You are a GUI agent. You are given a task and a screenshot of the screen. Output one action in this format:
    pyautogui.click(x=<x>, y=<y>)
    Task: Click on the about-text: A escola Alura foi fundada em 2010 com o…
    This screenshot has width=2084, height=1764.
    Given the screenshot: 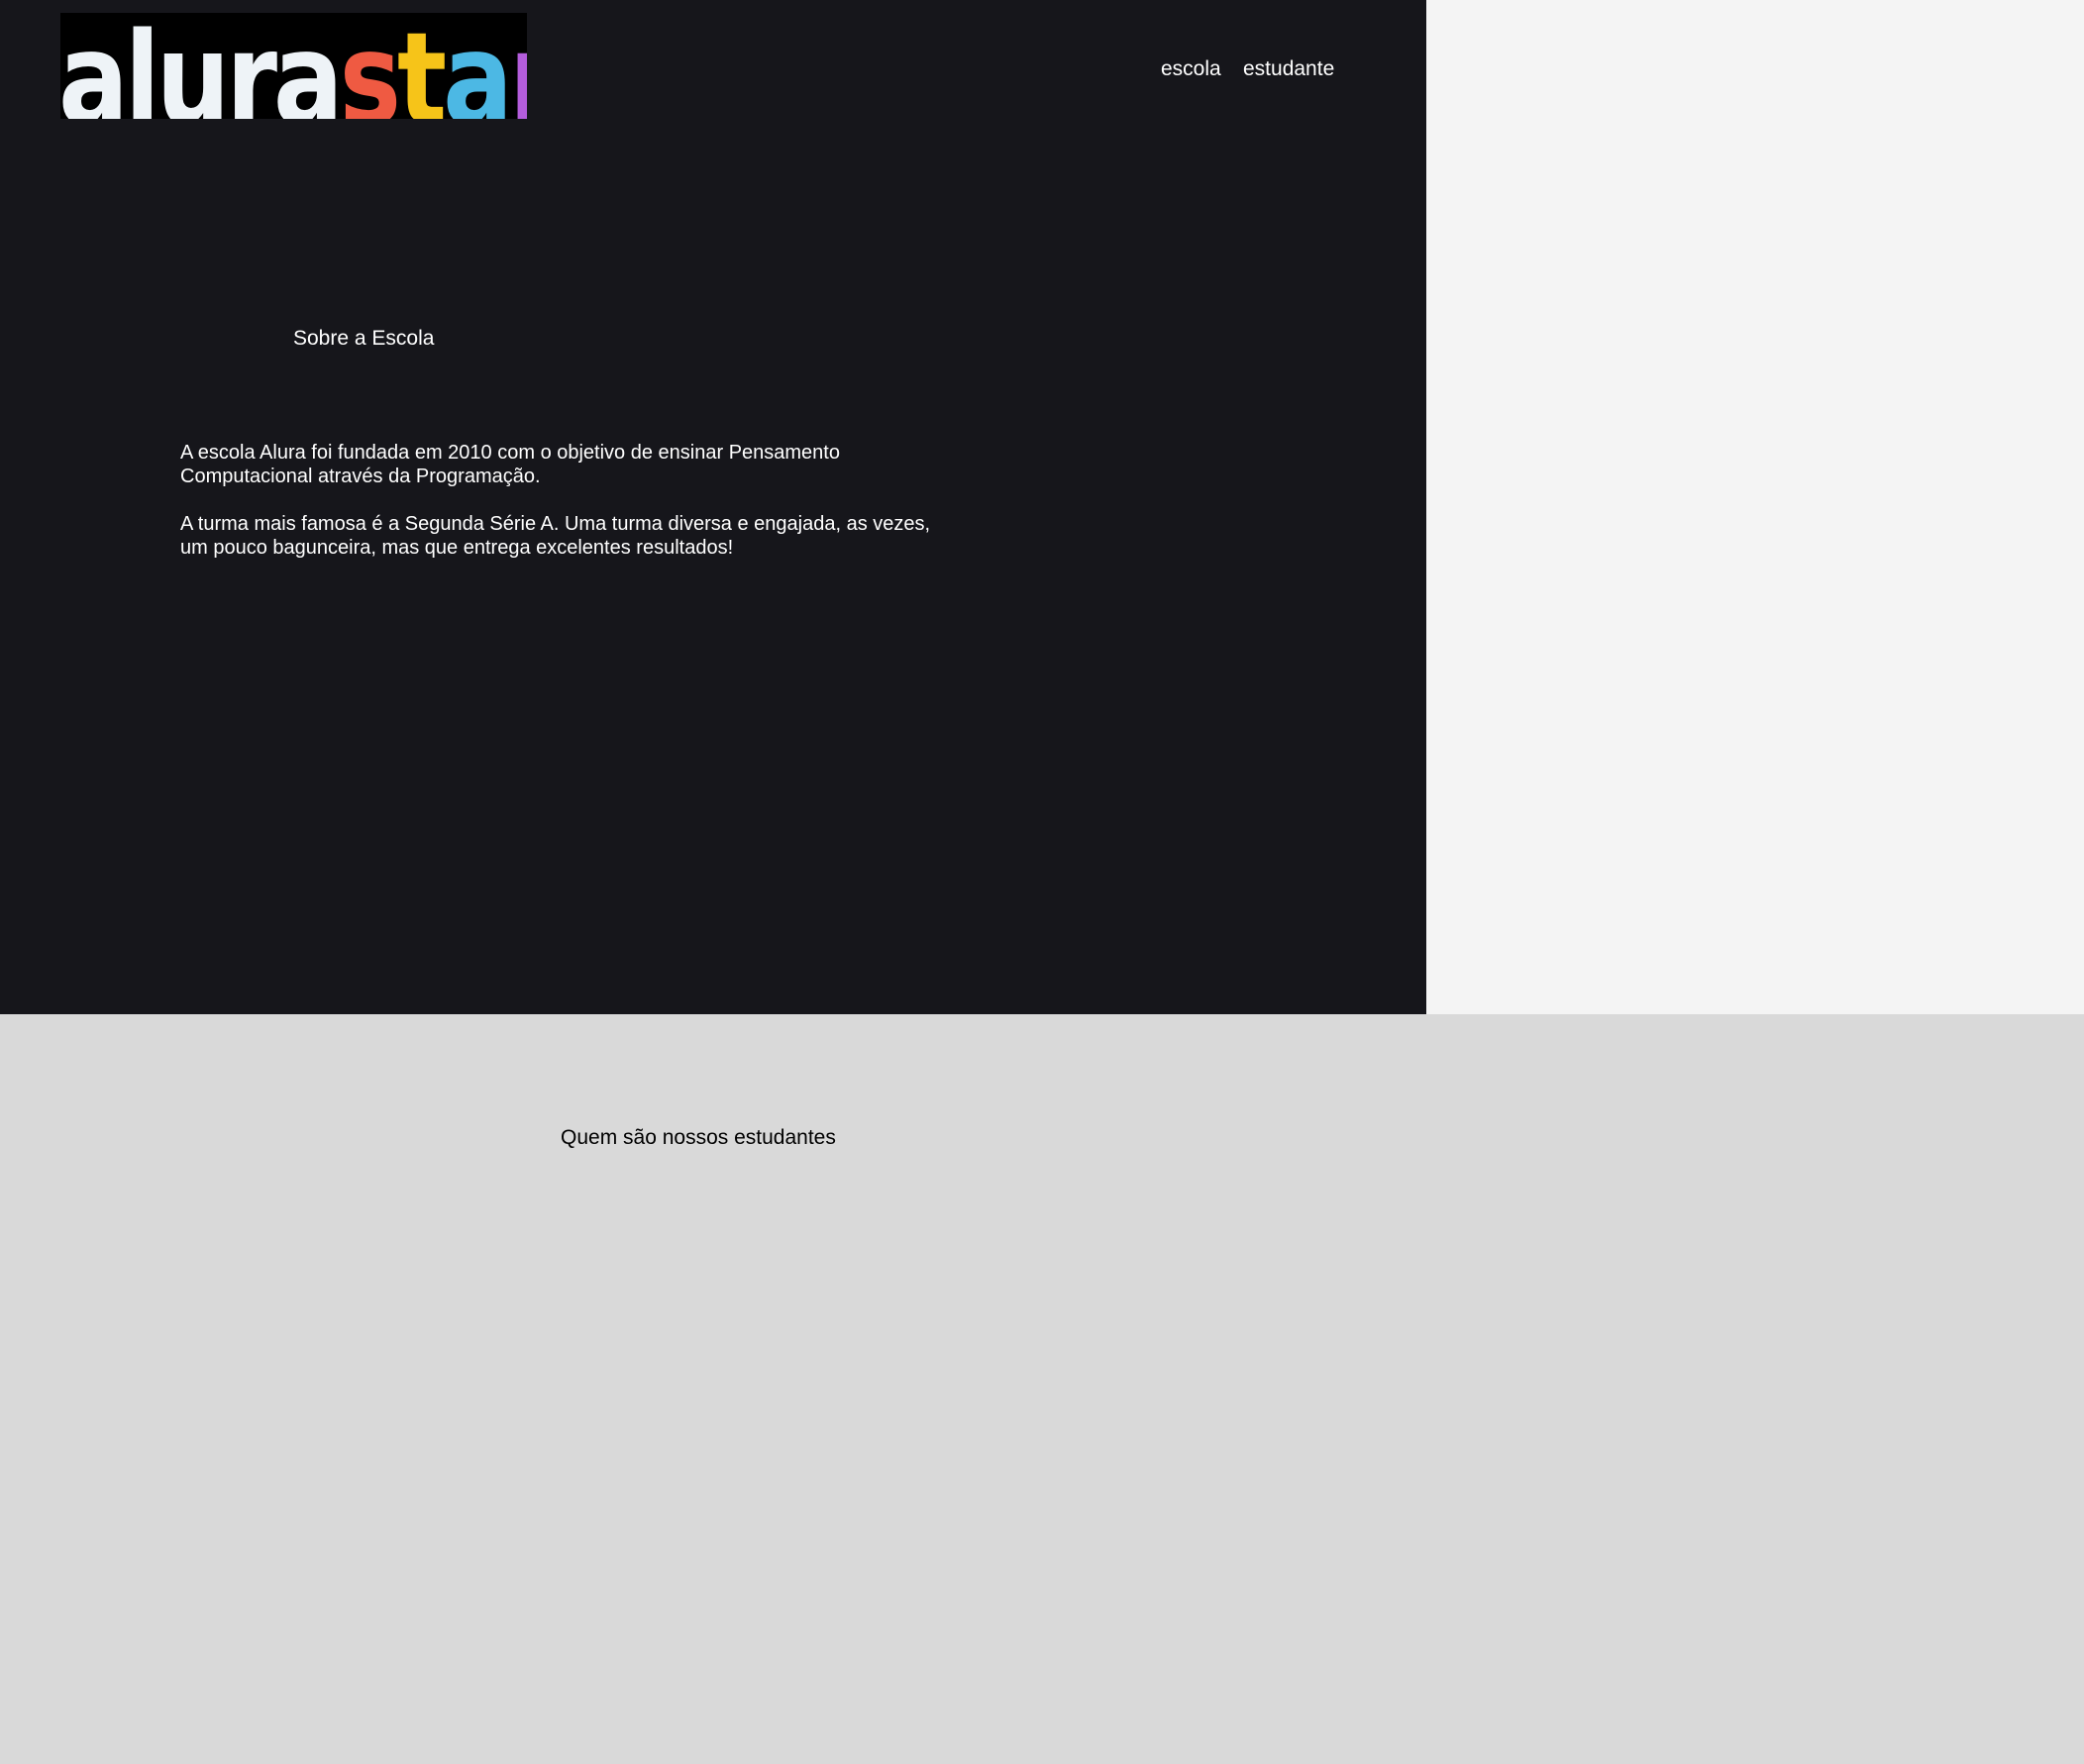 What is the action you would take?
    pyautogui.click(x=556, y=512)
    